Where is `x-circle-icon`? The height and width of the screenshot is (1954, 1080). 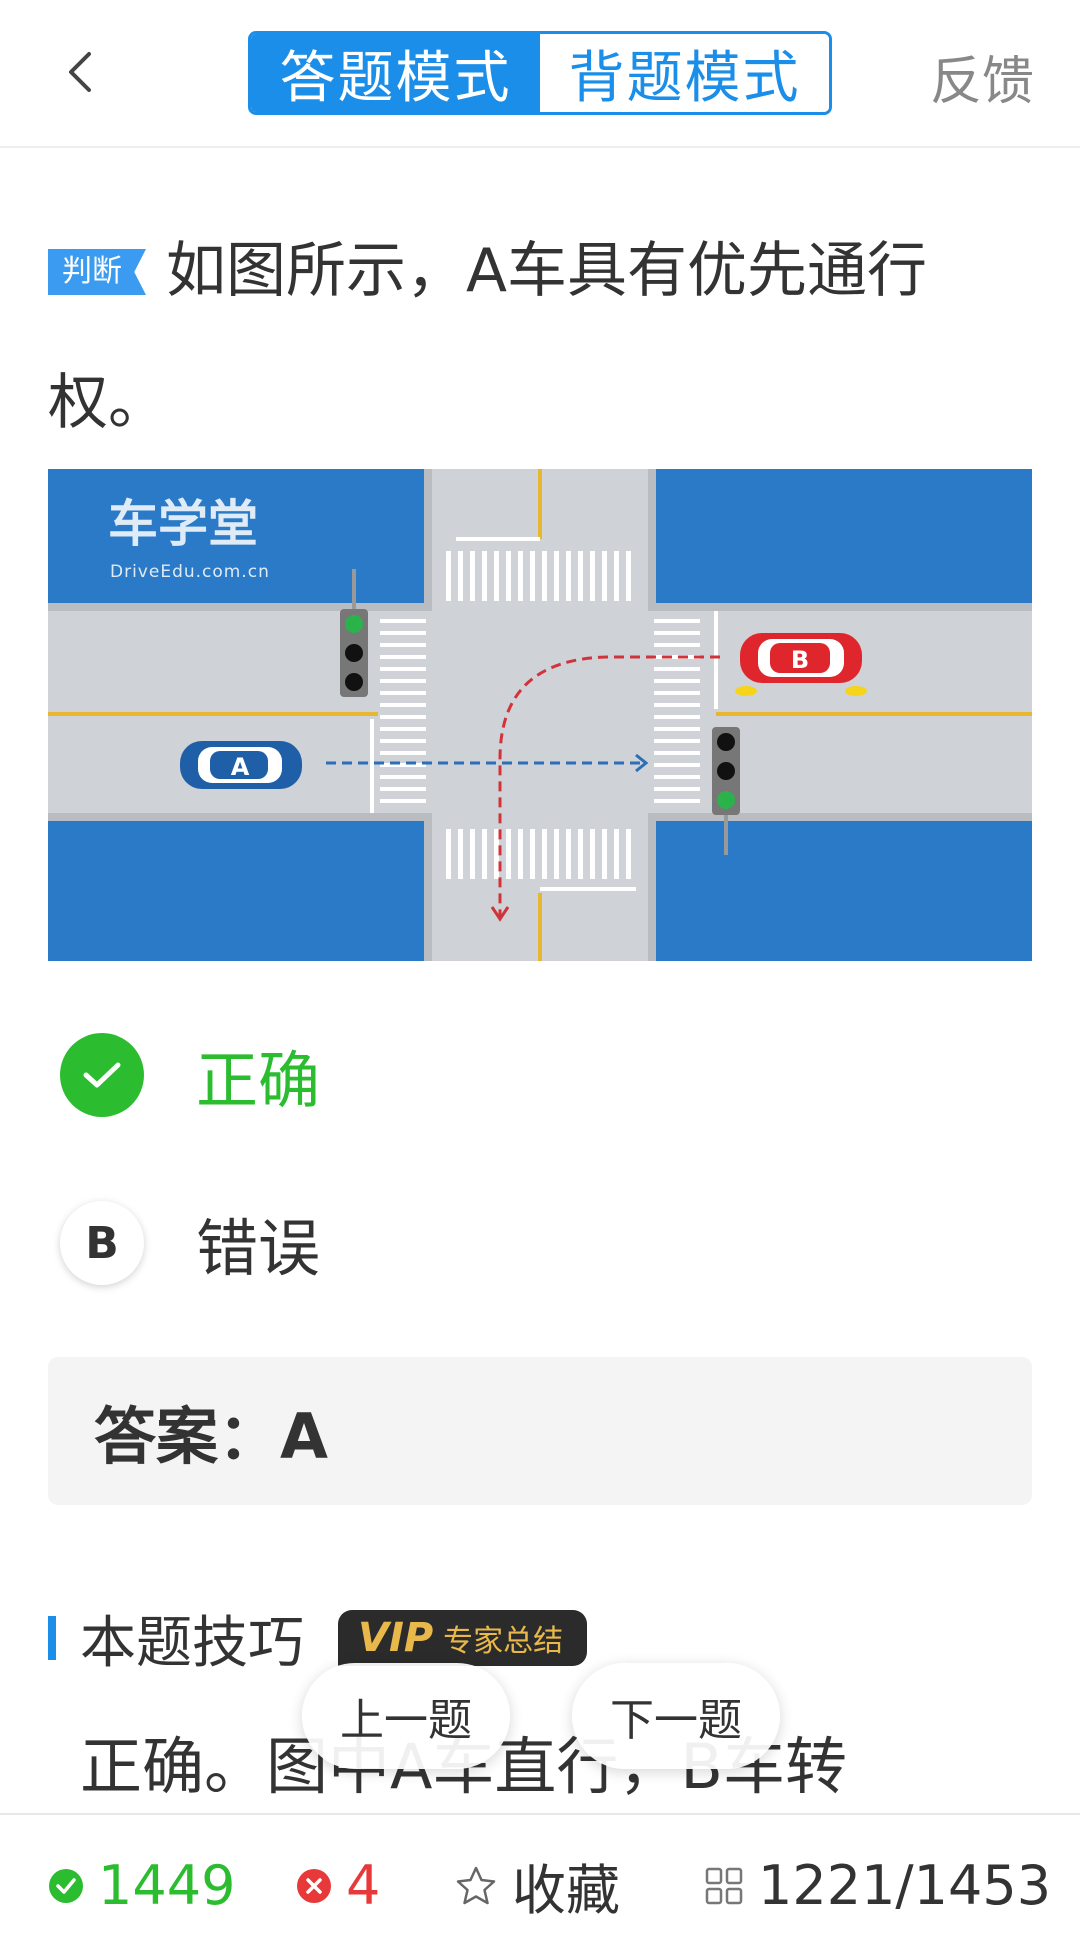 x-circle-icon is located at coordinates (314, 1886).